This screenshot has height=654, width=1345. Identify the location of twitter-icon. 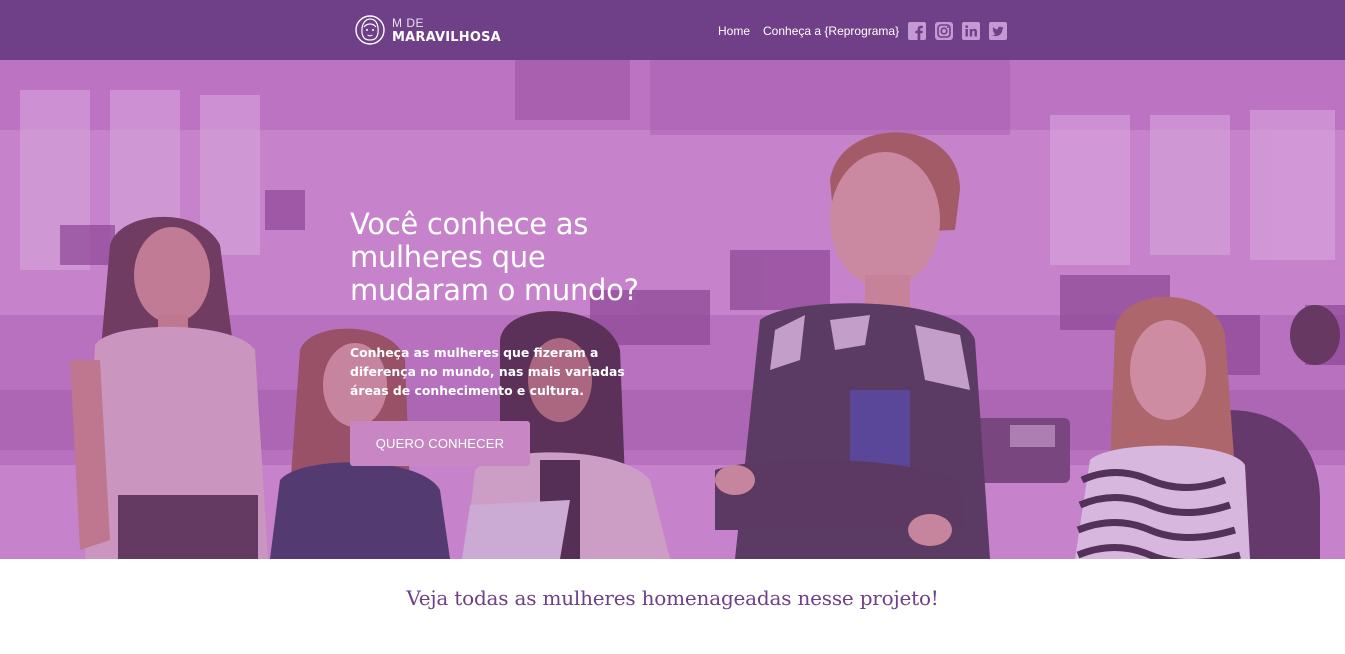
(998, 31).